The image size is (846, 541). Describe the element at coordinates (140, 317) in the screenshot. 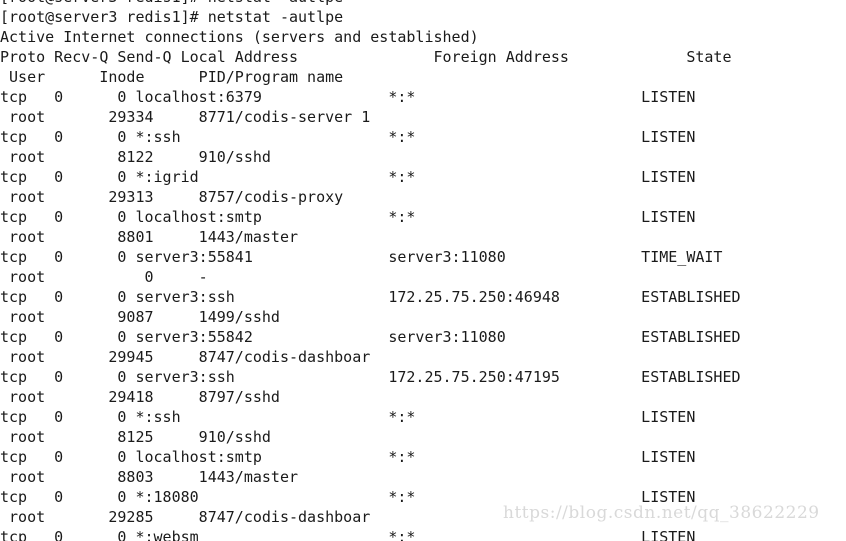

I see `terminal-row-process: root 9087 1499/sshd` at that location.